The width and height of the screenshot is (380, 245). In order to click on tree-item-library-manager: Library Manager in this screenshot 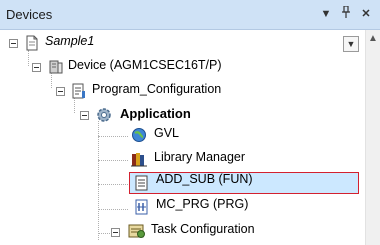, I will do `click(199, 157)`.